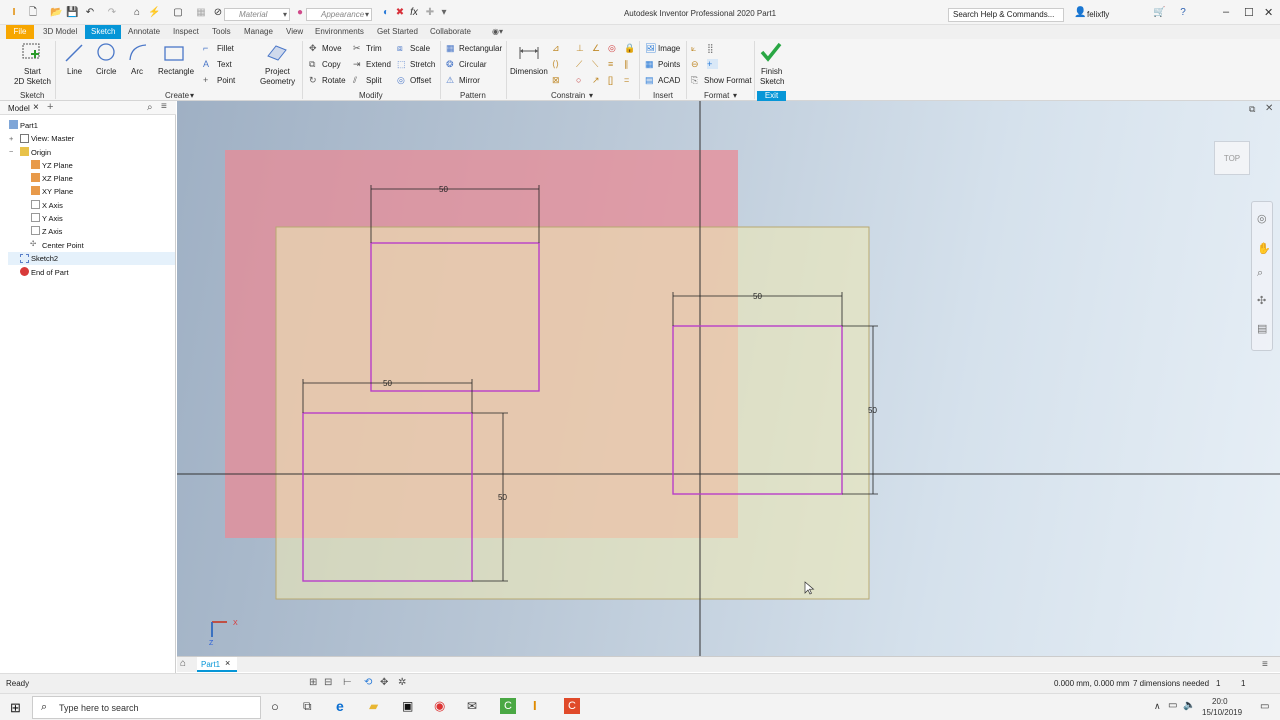 The height and width of the screenshot is (720, 1280). Describe the element at coordinates (650, 80) in the screenshot. I see `acad-icon: ▤` at that location.